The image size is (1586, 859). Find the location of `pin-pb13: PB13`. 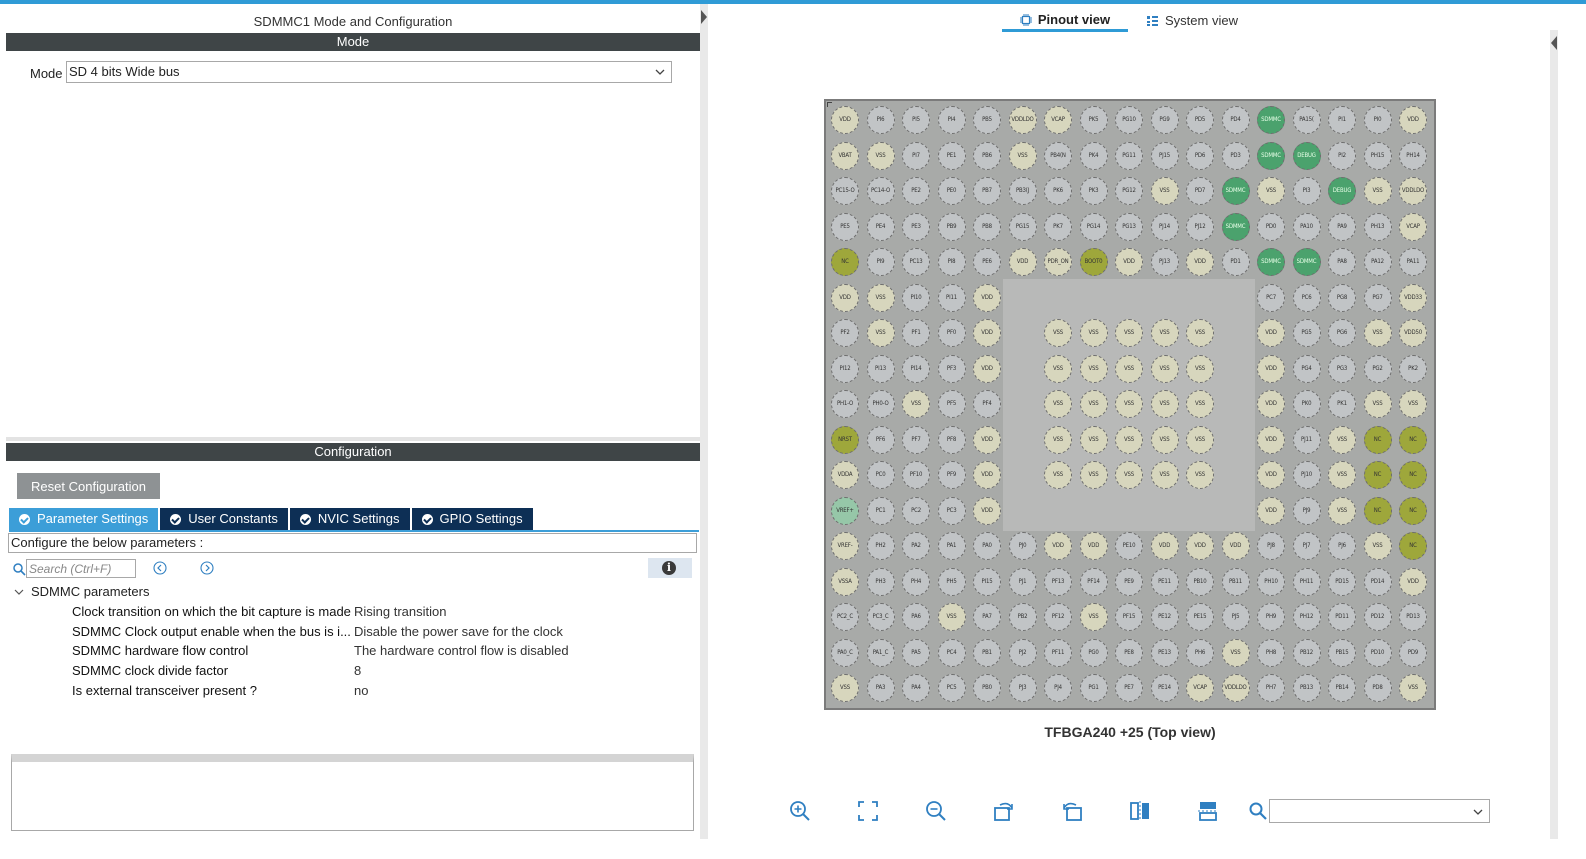

pin-pb13: PB13 is located at coordinates (1306, 688).